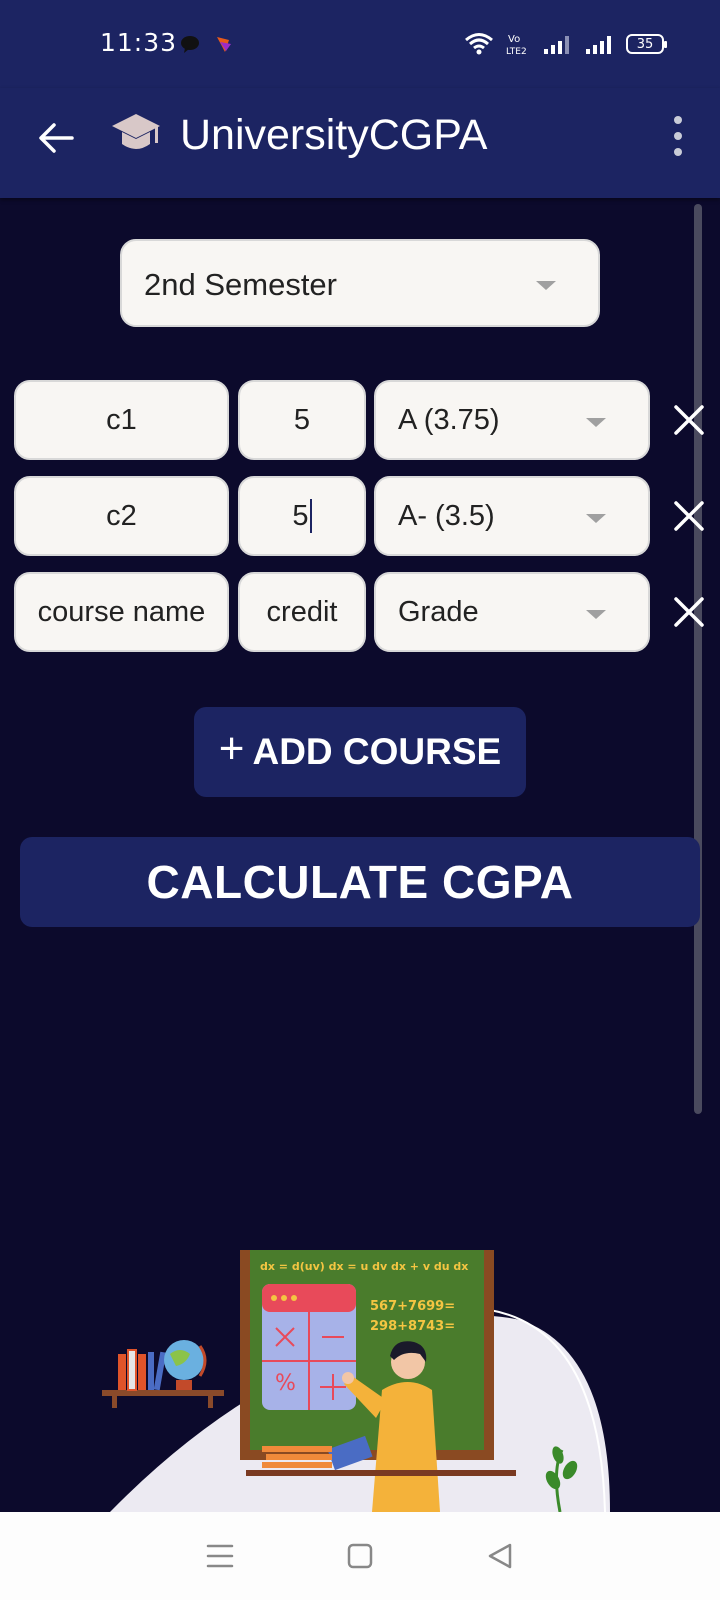 The width and height of the screenshot is (720, 1600). I want to click on board-sum-1: 567+7699=, so click(412, 1306).